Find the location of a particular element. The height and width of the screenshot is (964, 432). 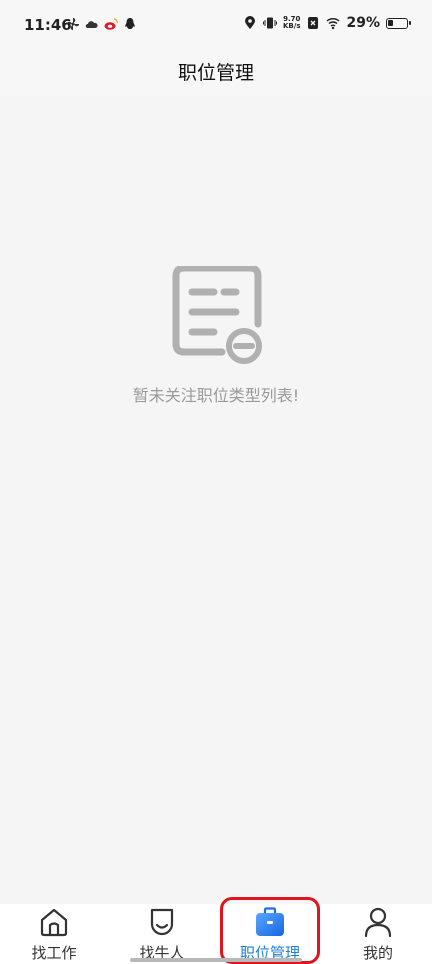

network-speed: 9.70 KB/s is located at coordinates (292, 22).